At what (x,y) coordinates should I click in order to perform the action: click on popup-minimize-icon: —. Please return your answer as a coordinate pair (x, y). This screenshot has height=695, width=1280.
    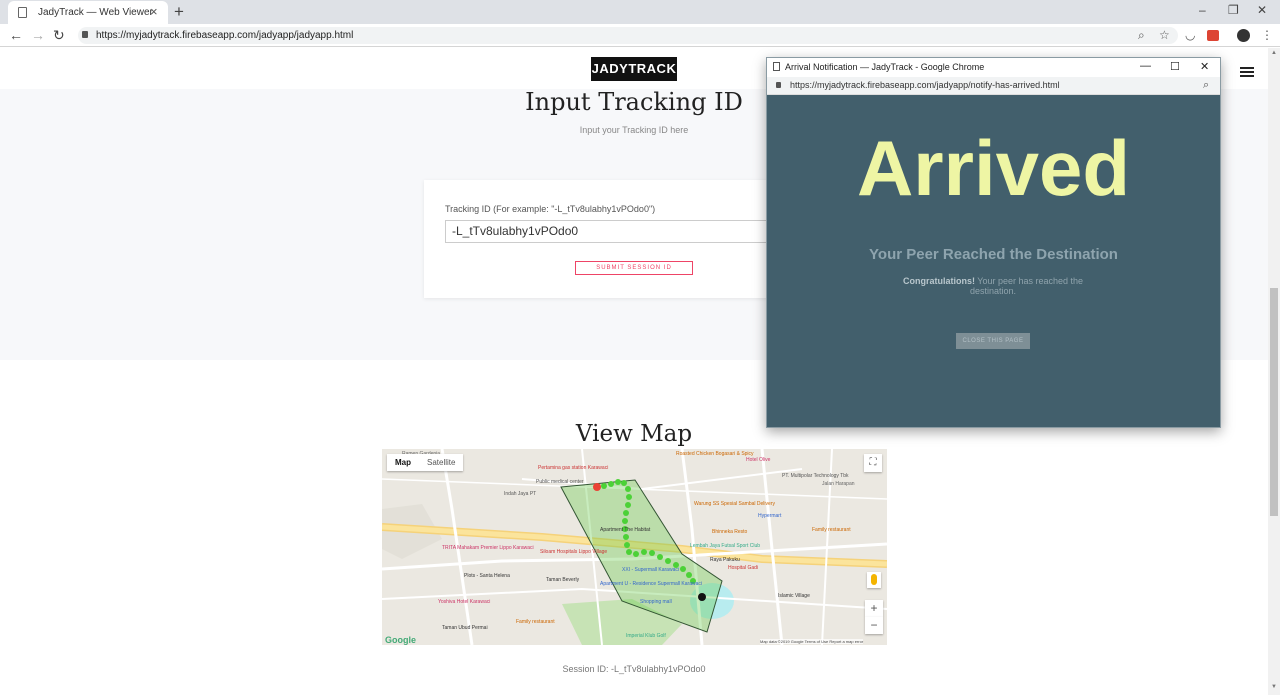
    Looking at the image, I should click on (1145, 66).